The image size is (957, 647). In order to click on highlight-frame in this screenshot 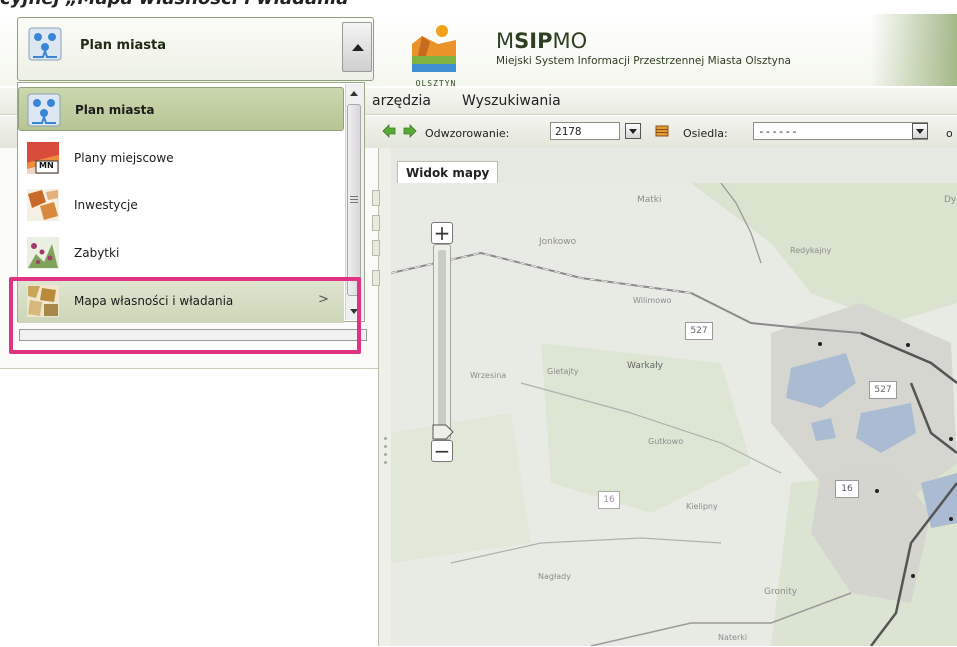, I will do `click(185, 315)`.